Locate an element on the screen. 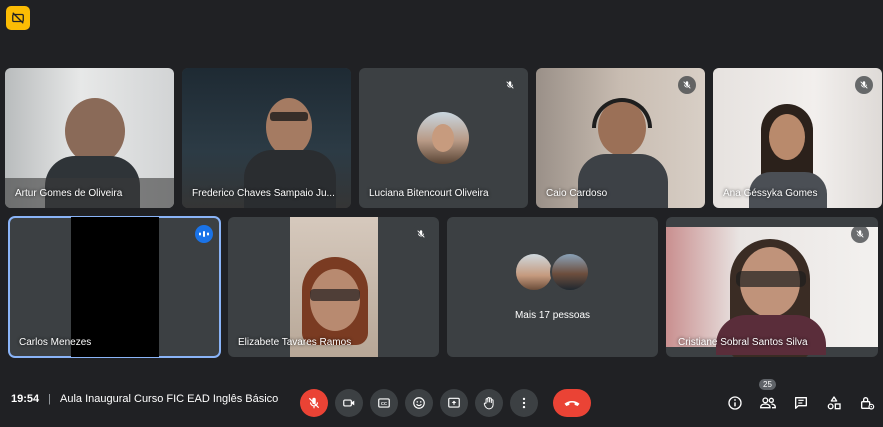 The height and width of the screenshot is (427, 883). activities-button is located at coordinates (834, 403).